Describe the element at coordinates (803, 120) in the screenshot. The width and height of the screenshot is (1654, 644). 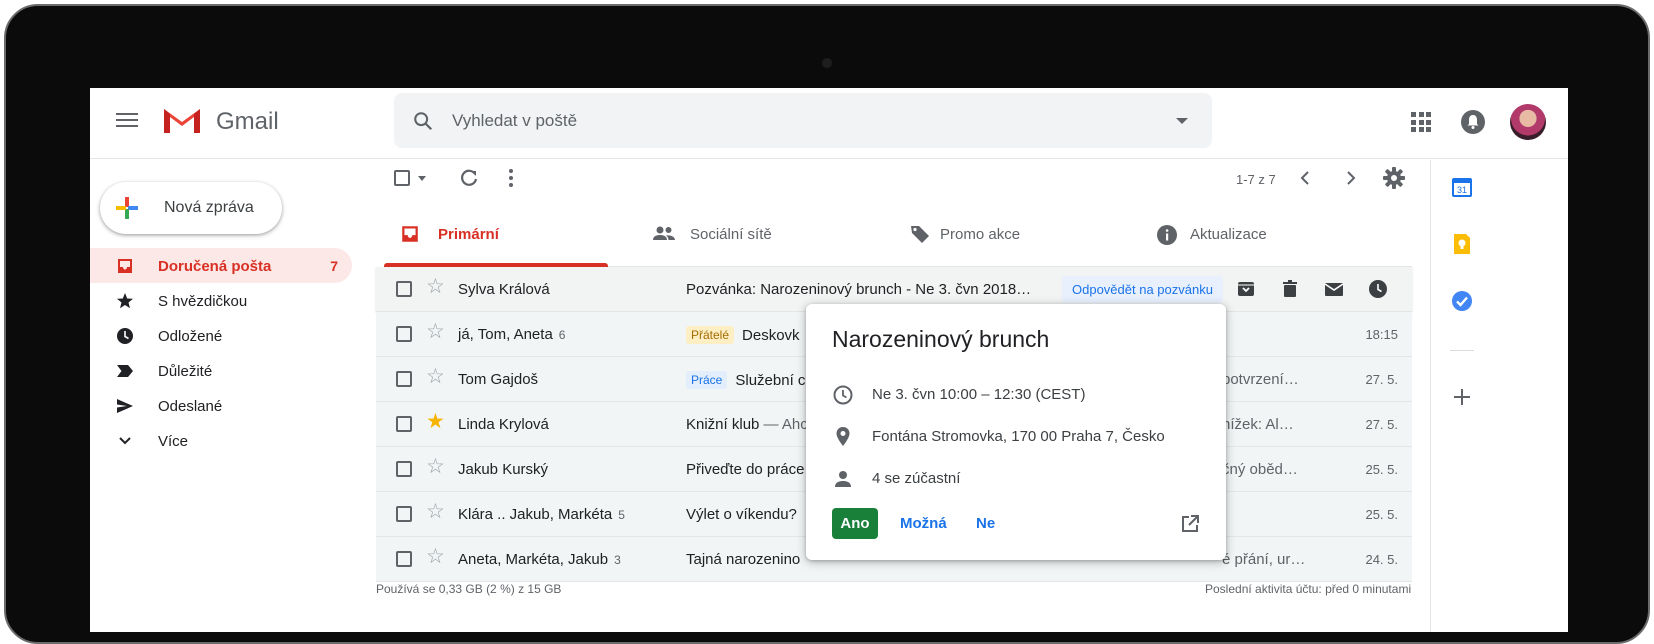
I see `search-bar: Vyhledat v poště` at that location.